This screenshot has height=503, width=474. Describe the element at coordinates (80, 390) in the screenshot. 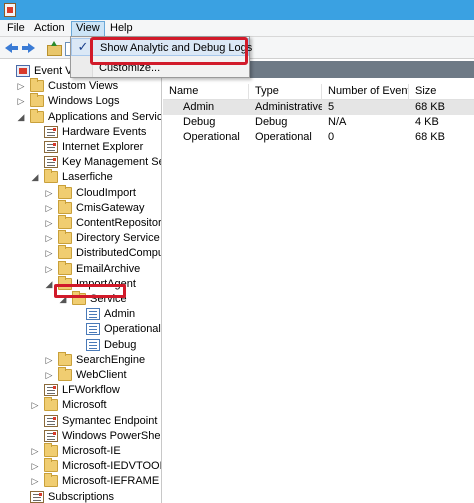

I see `tree-item: LFWorkflow` at that location.